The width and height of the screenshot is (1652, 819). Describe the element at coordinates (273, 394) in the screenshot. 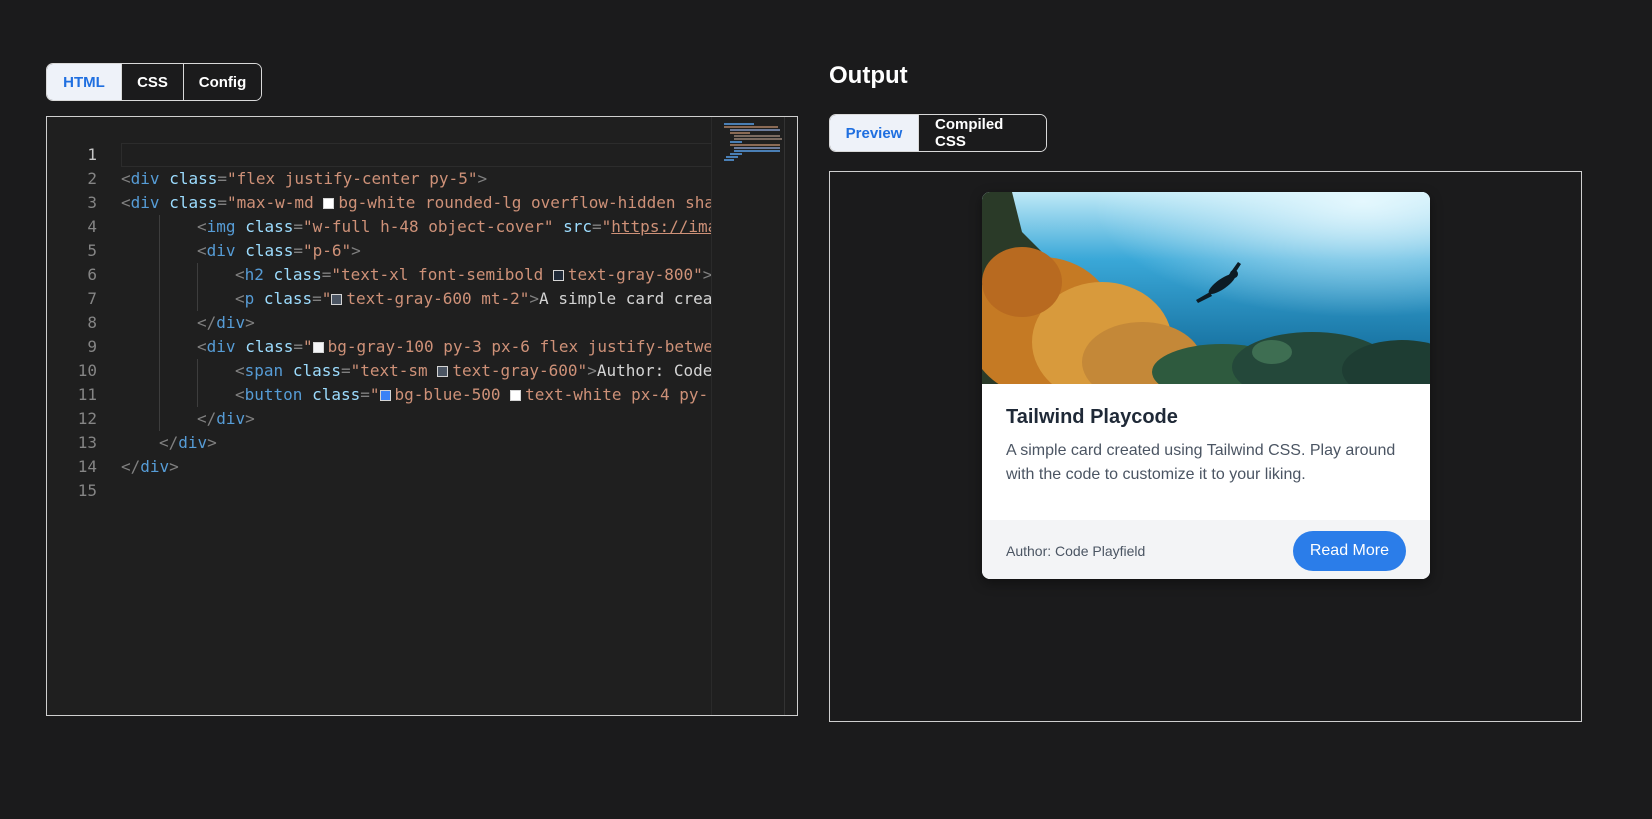

I see `code-token: button` at that location.